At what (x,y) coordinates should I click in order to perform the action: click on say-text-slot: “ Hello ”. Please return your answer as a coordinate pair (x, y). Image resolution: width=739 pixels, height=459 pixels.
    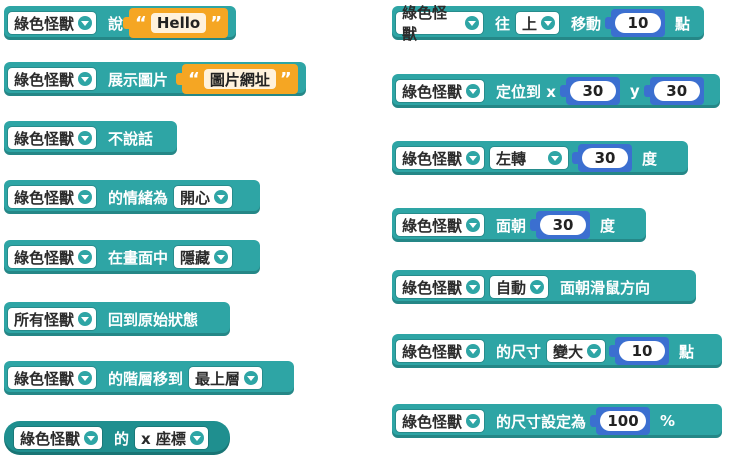
    Looking at the image, I should click on (176, 23).